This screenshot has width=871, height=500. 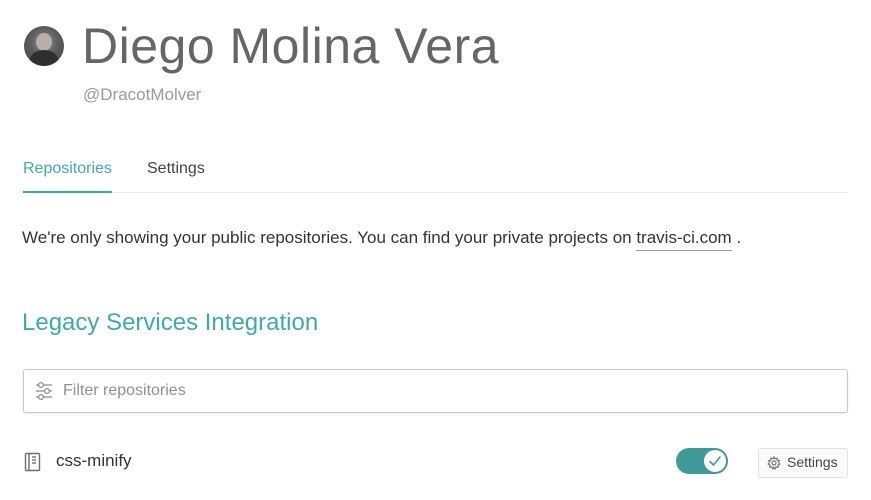 I want to click on repository-name: css-minify, so click(x=94, y=461).